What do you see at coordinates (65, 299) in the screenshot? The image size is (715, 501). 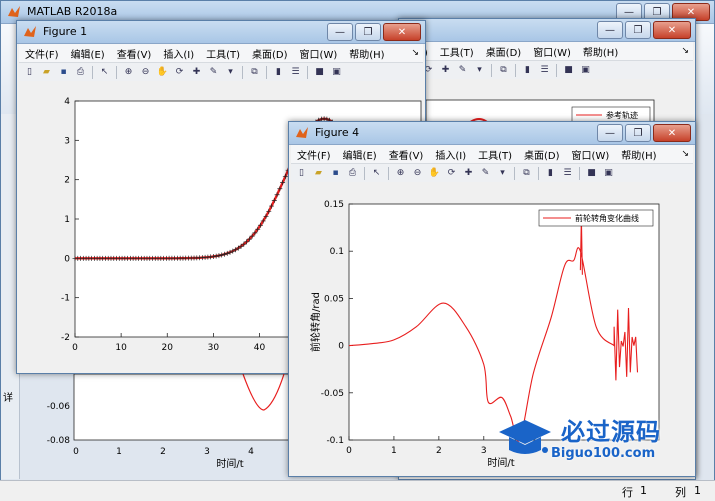 I see `ytick-label: -1` at bounding box center [65, 299].